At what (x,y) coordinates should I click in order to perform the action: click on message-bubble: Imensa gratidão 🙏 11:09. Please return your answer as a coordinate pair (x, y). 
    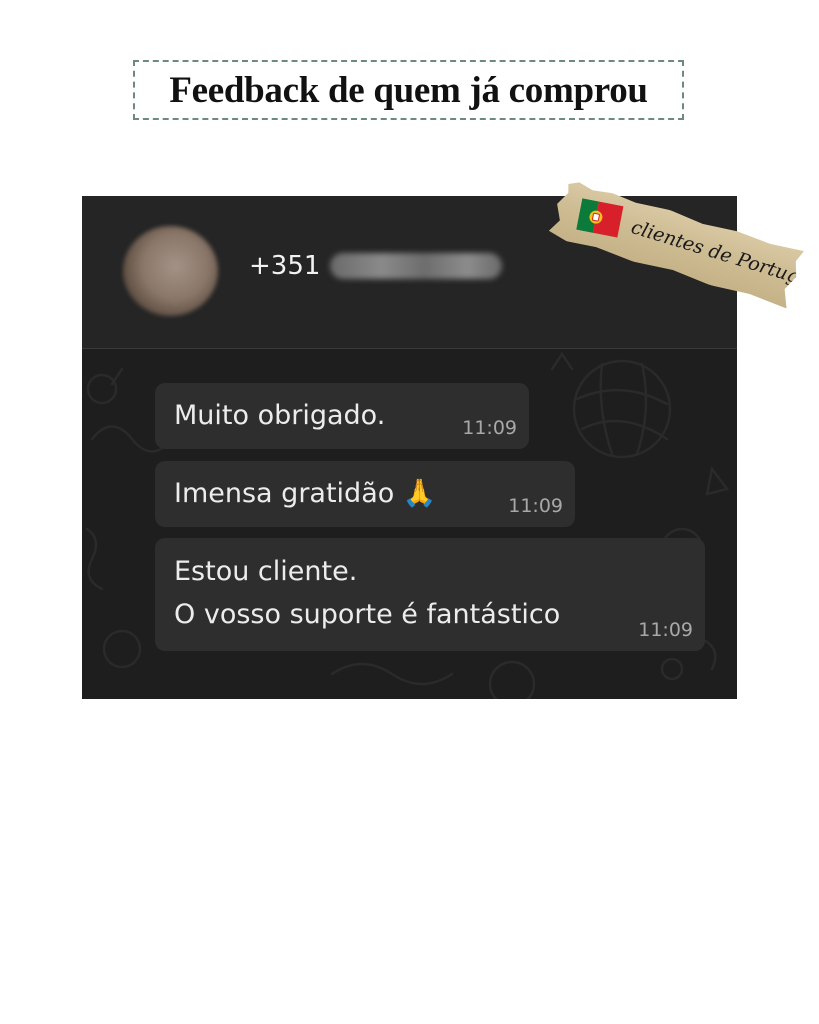
    Looking at the image, I should click on (365, 494).